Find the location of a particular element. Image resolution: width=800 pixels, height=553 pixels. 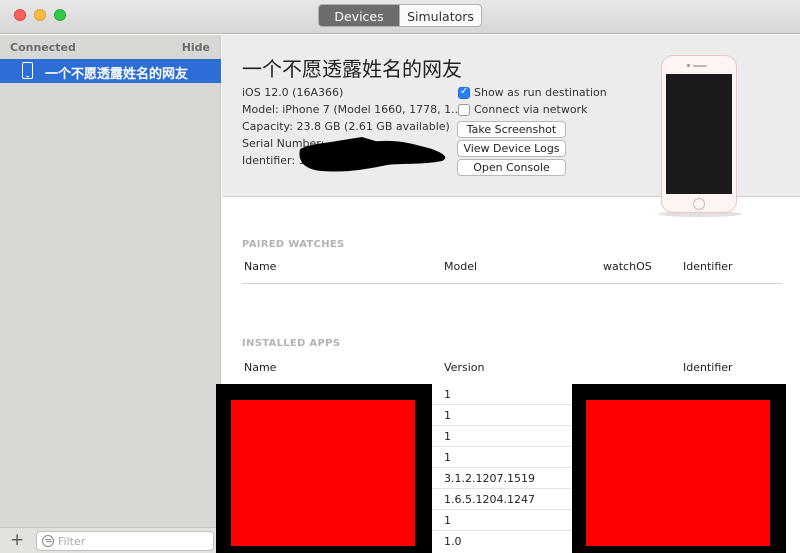

home-button is located at coordinates (699, 204).